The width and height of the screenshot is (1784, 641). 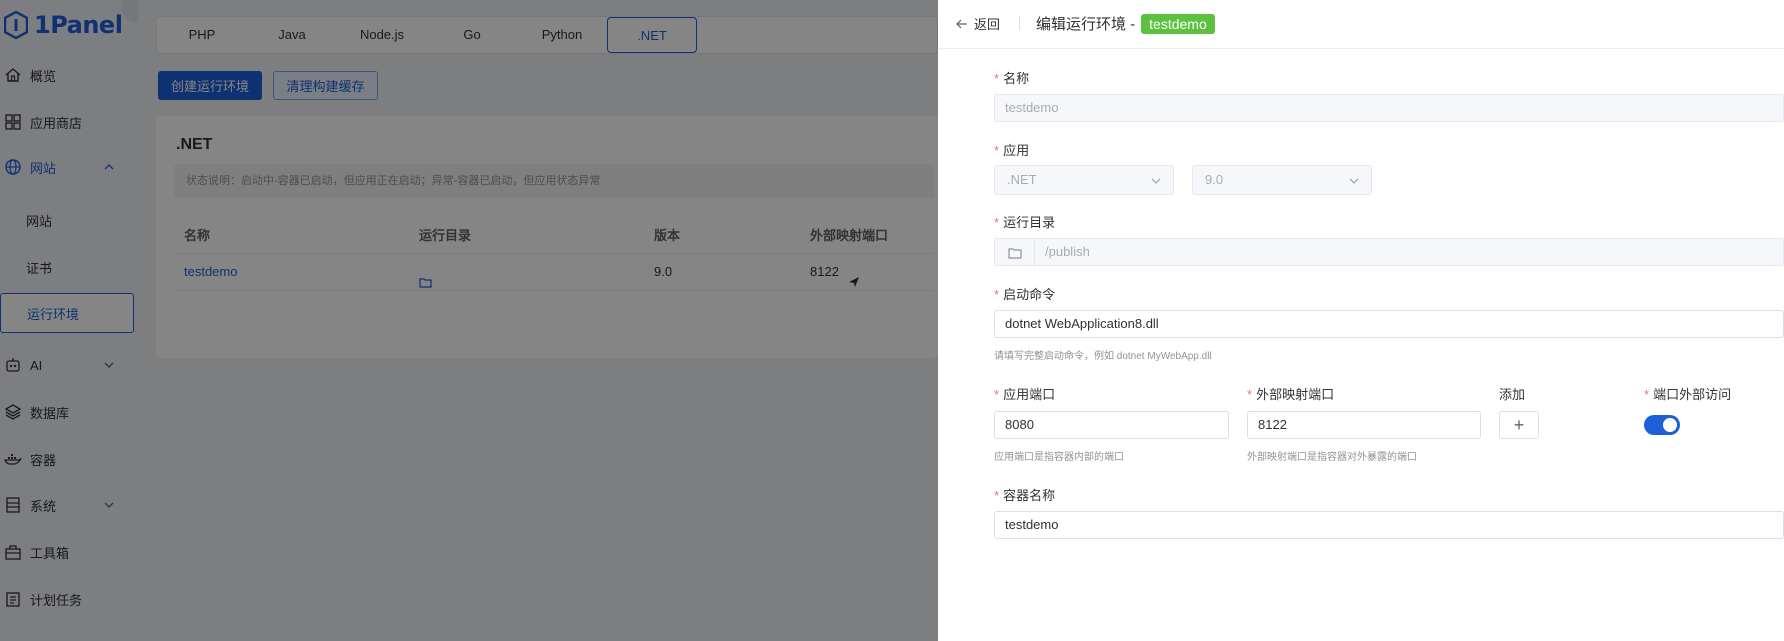 What do you see at coordinates (1103, 356) in the screenshot?
I see `command-help: 请填写完整启动命令，例如 dotnet MyWebApp.dll` at bounding box center [1103, 356].